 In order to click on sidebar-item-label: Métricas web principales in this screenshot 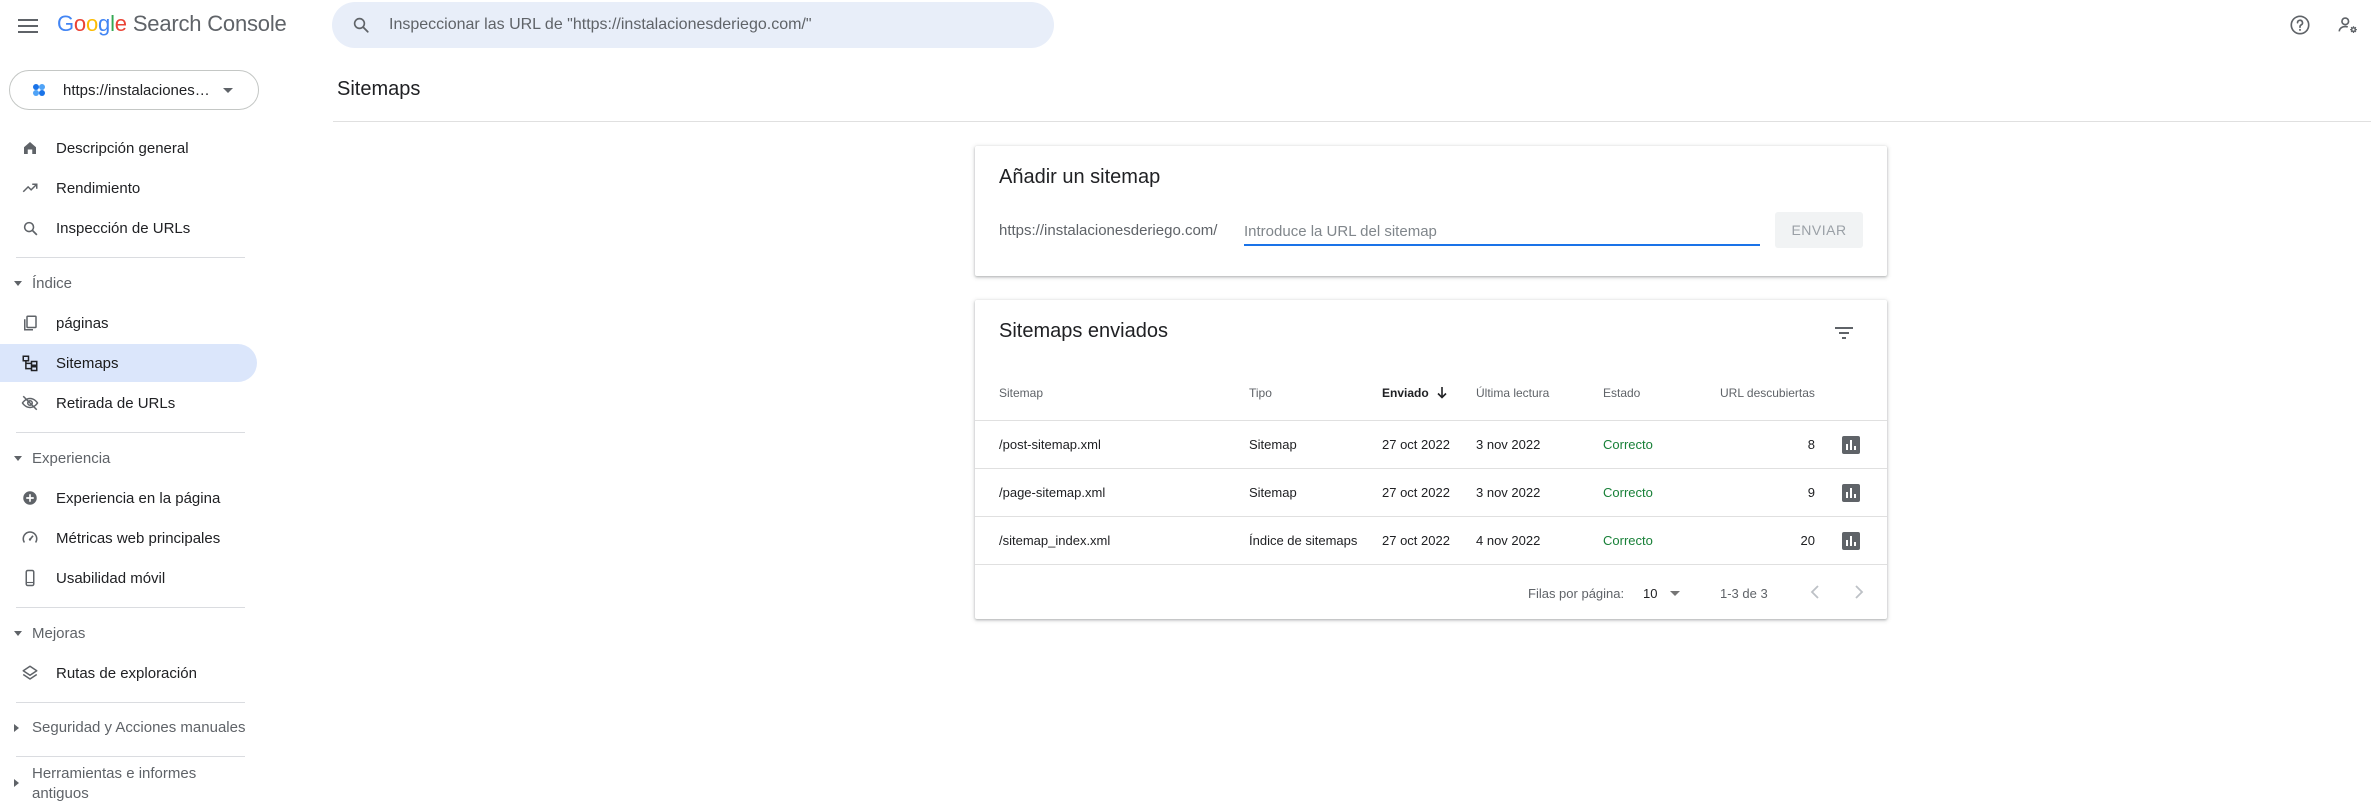, I will do `click(138, 538)`.